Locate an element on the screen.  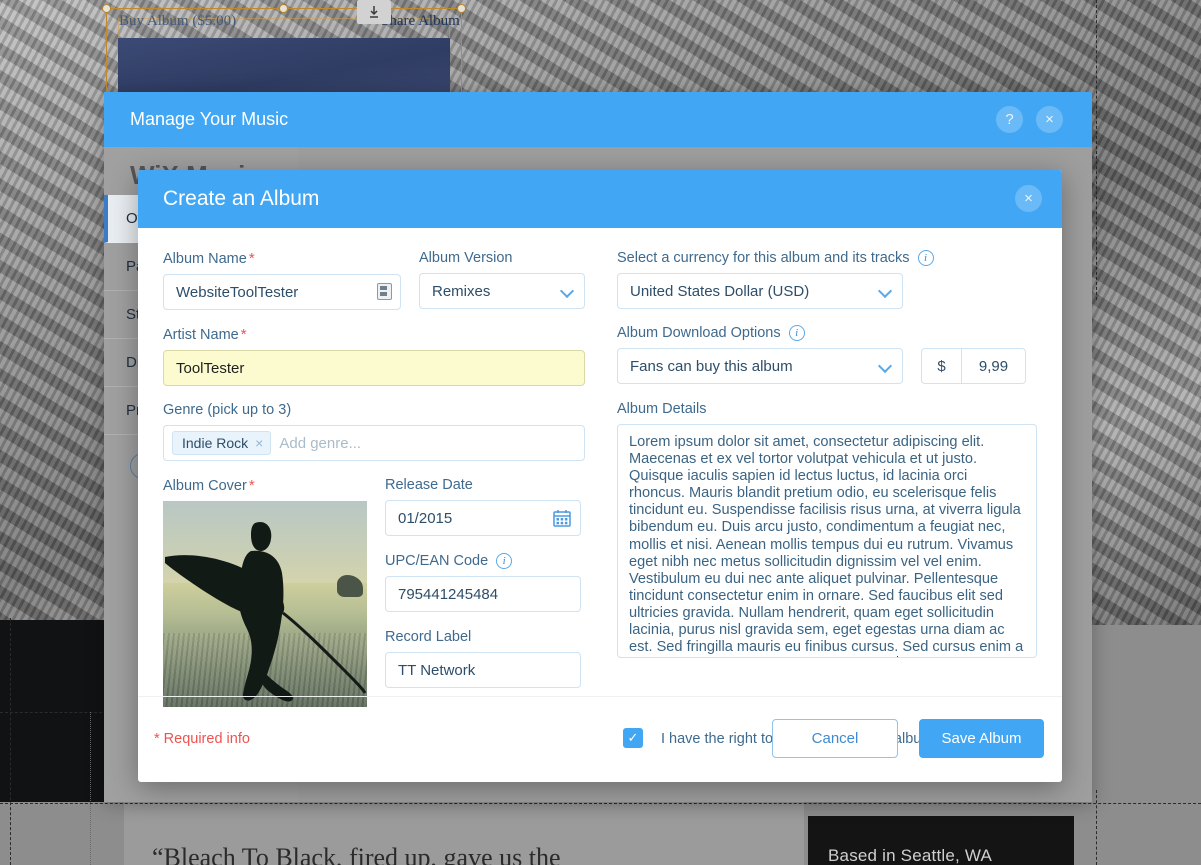
album-version-select is located at coordinates (502, 291).